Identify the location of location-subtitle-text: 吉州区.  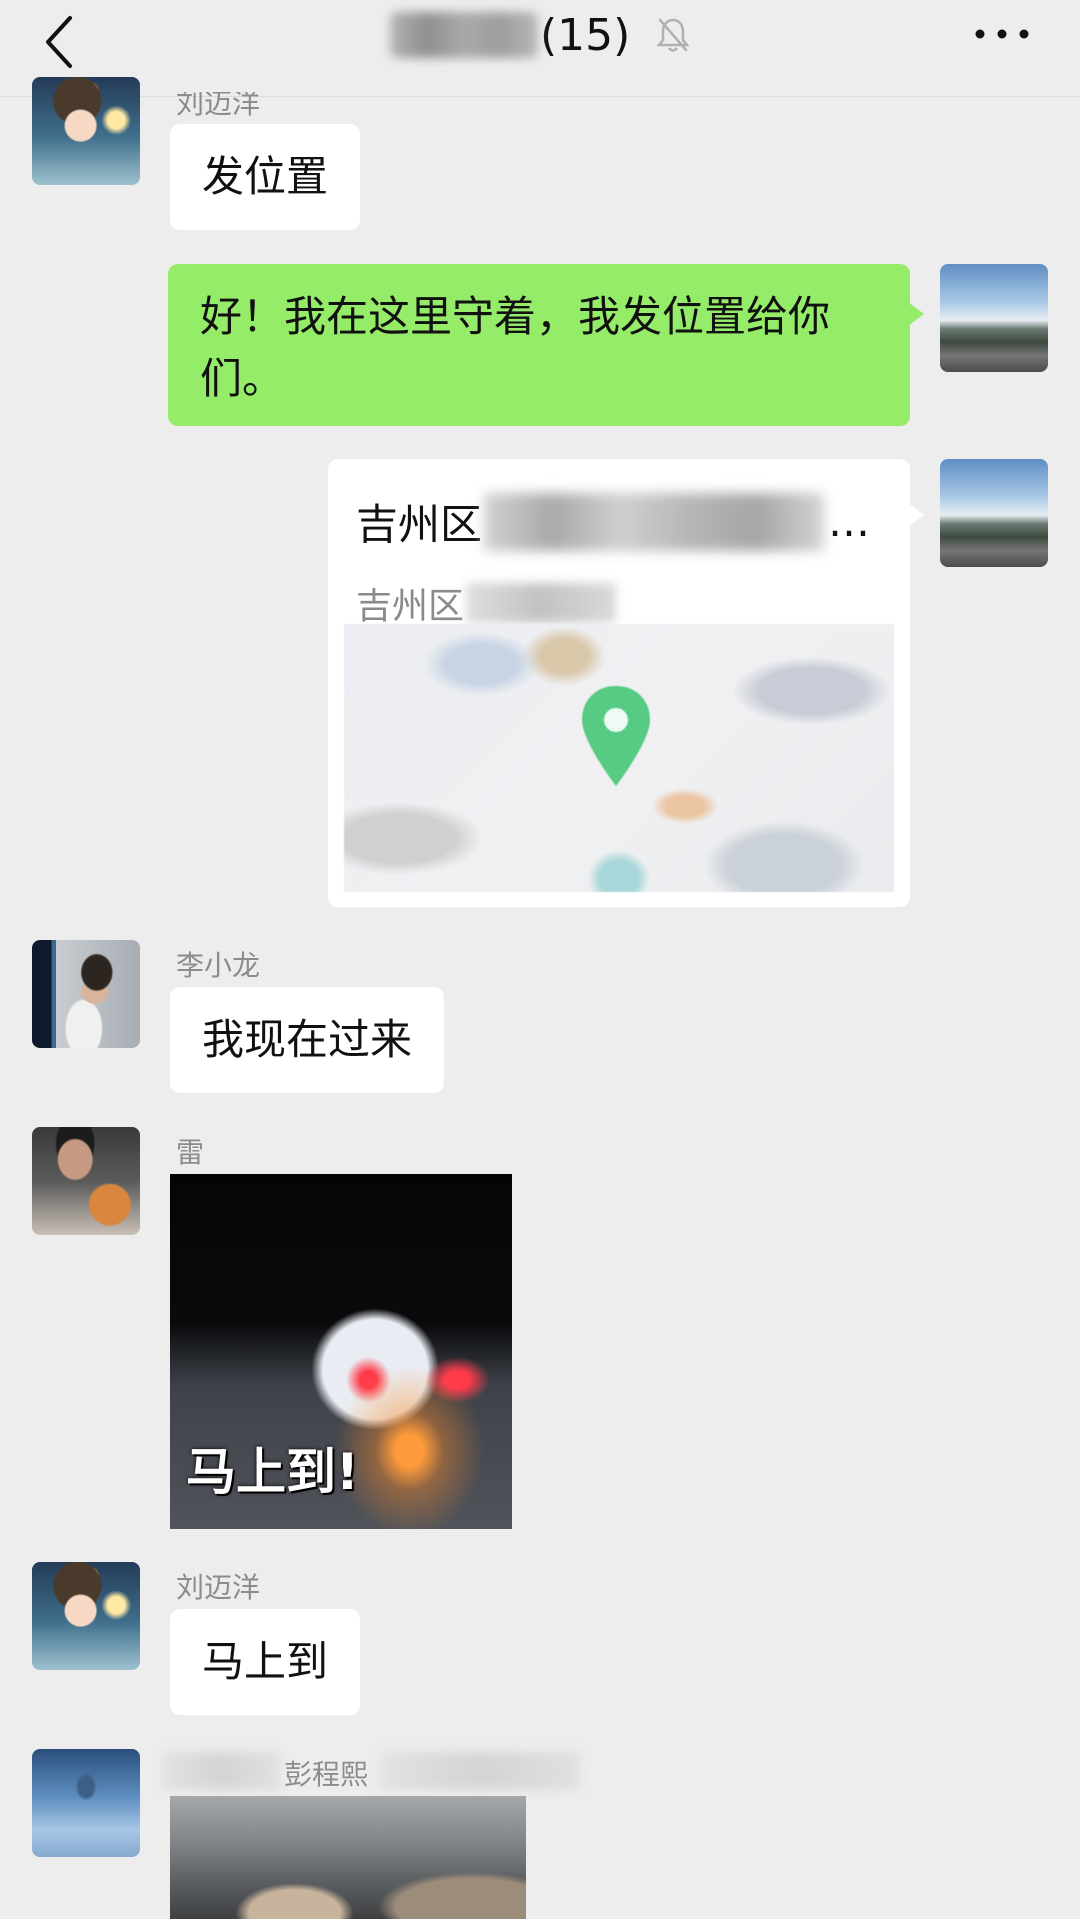
(410, 606).